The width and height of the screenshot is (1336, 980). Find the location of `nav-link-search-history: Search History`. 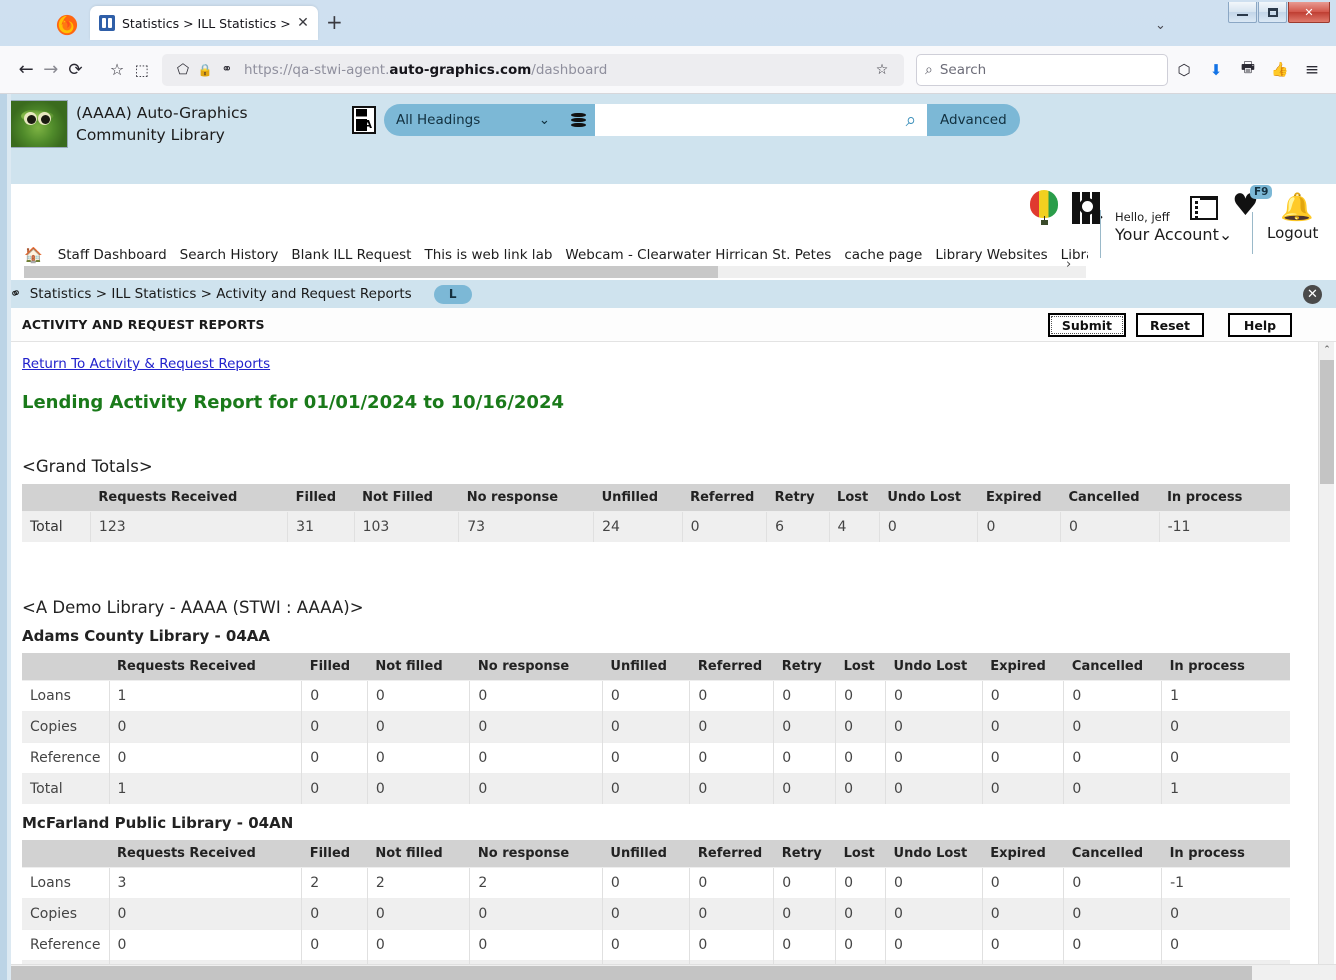

nav-link-search-history: Search History is located at coordinates (229, 255).